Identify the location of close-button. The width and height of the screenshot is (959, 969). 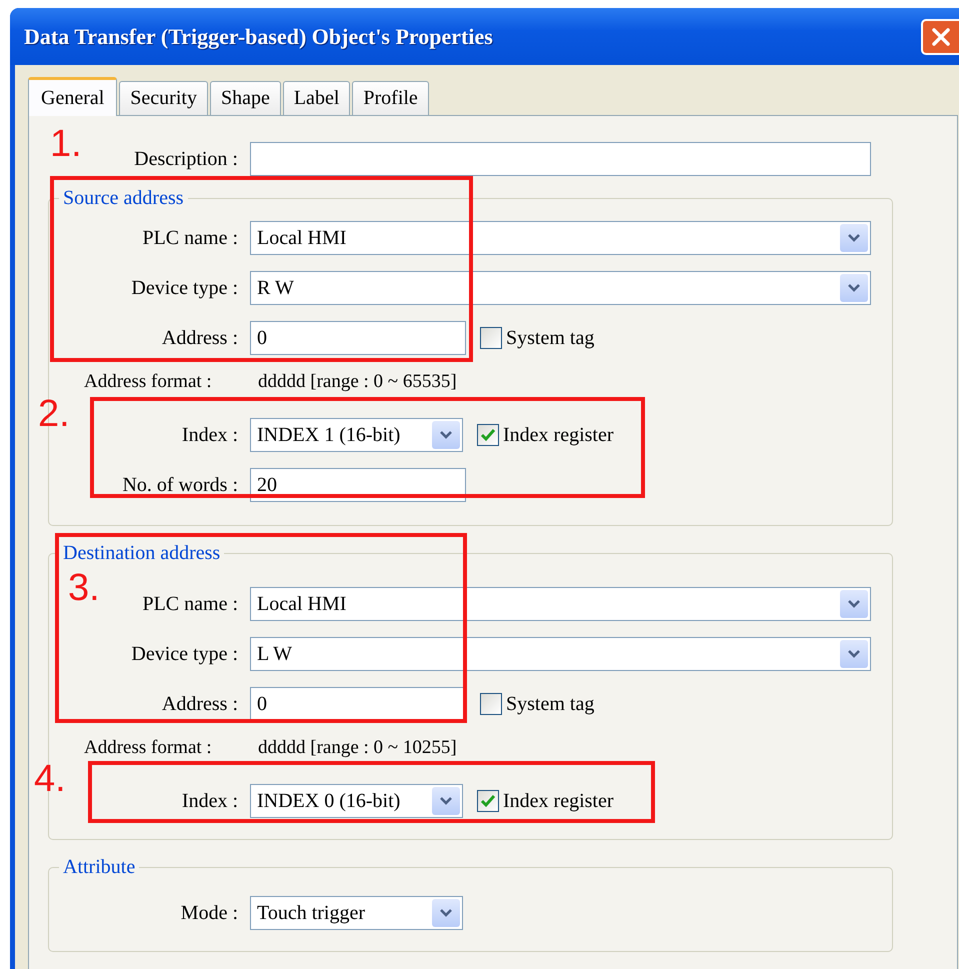
(940, 36).